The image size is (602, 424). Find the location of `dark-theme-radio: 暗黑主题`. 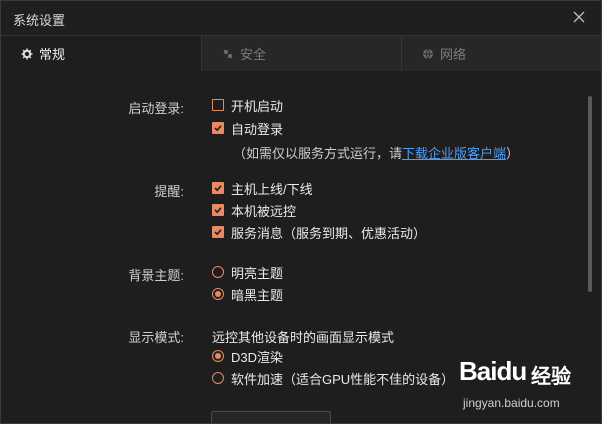

dark-theme-radio: 暗黑主题 is located at coordinates (247, 294).